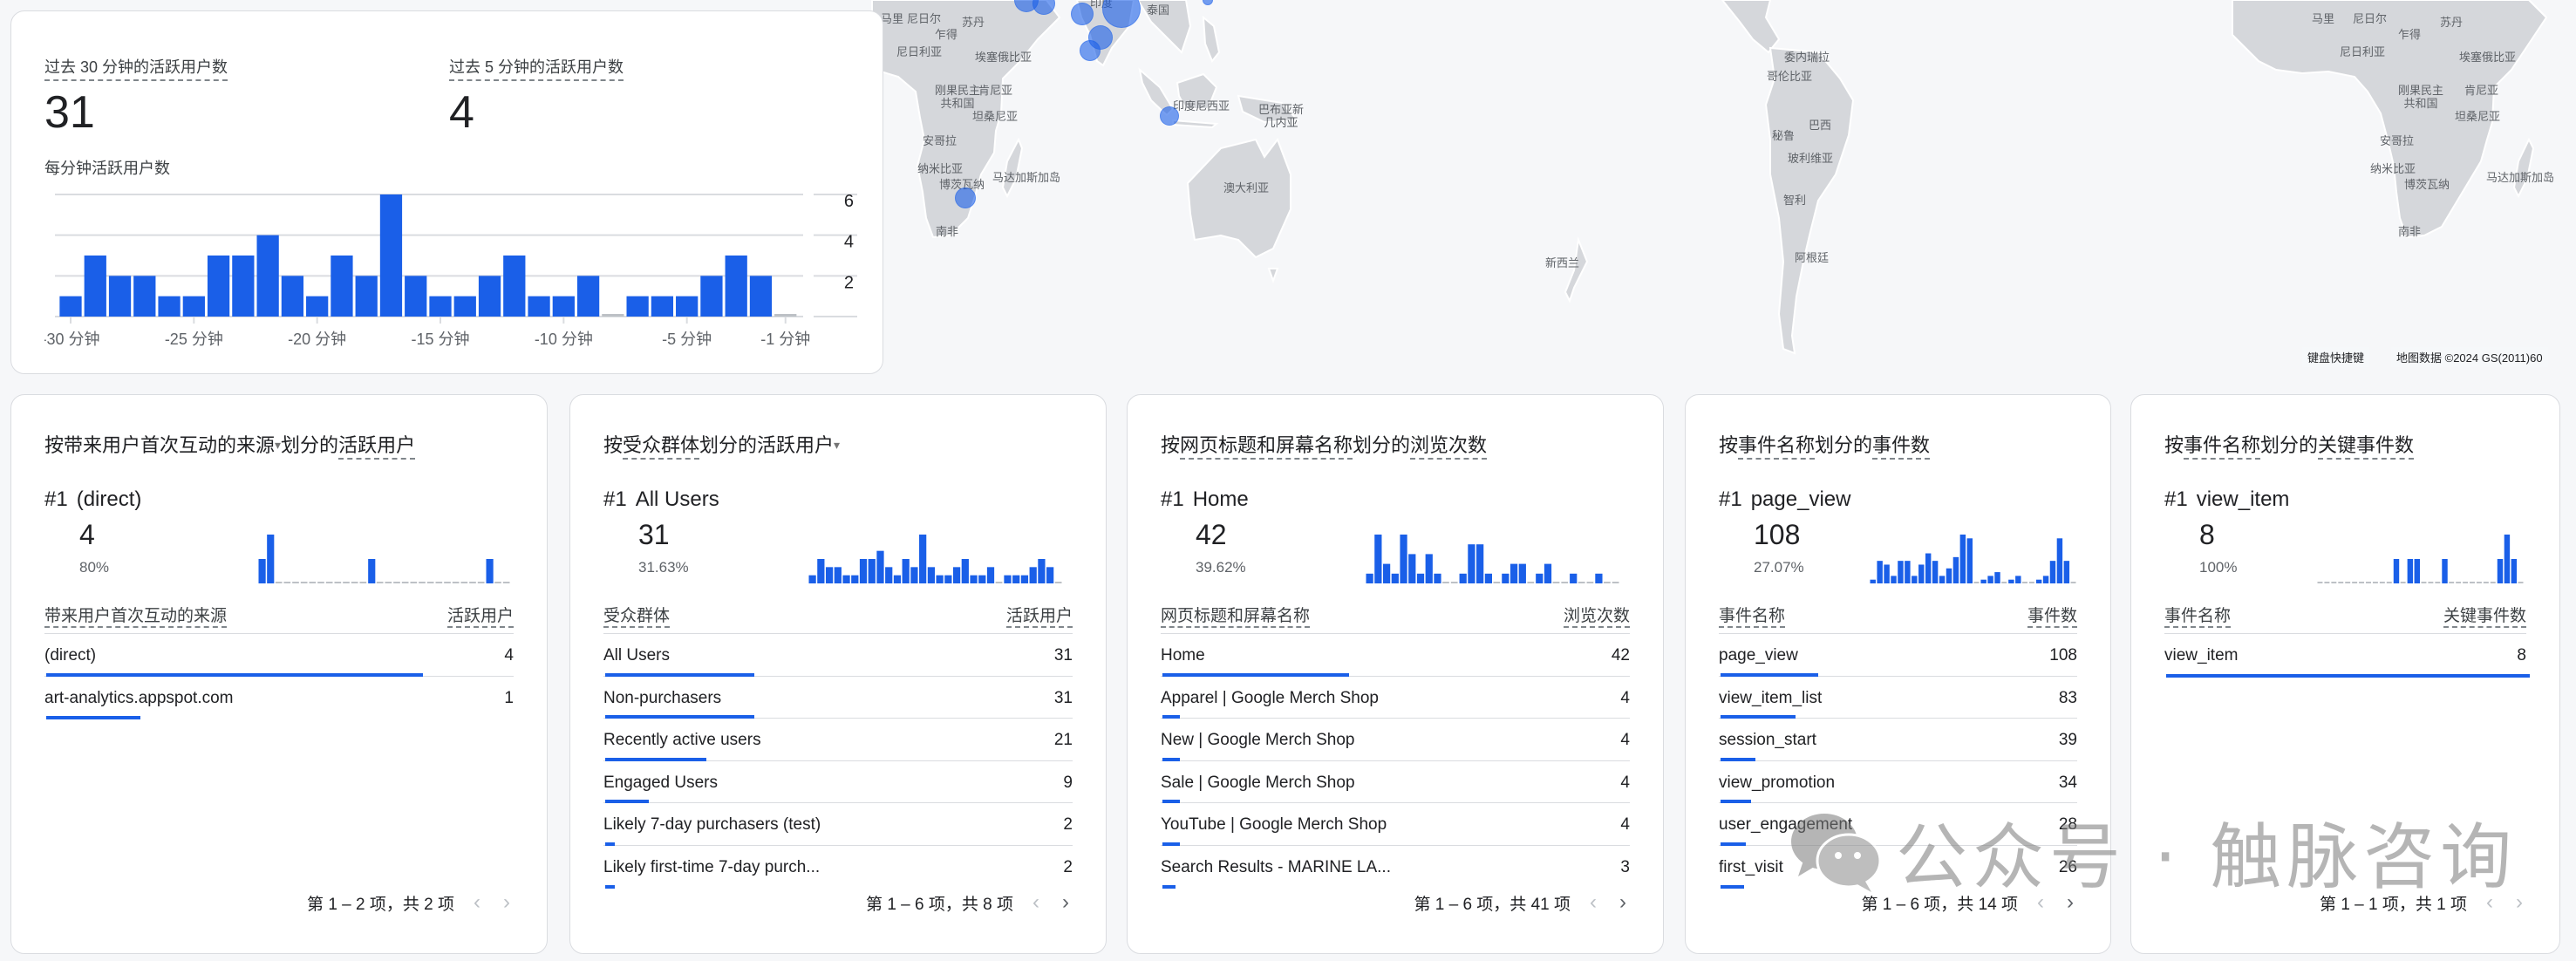 The width and height of the screenshot is (2576, 961). Describe the element at coordinates (1898, 825) in the screenshot. I see `table-row: user_engagement 28` at that location.